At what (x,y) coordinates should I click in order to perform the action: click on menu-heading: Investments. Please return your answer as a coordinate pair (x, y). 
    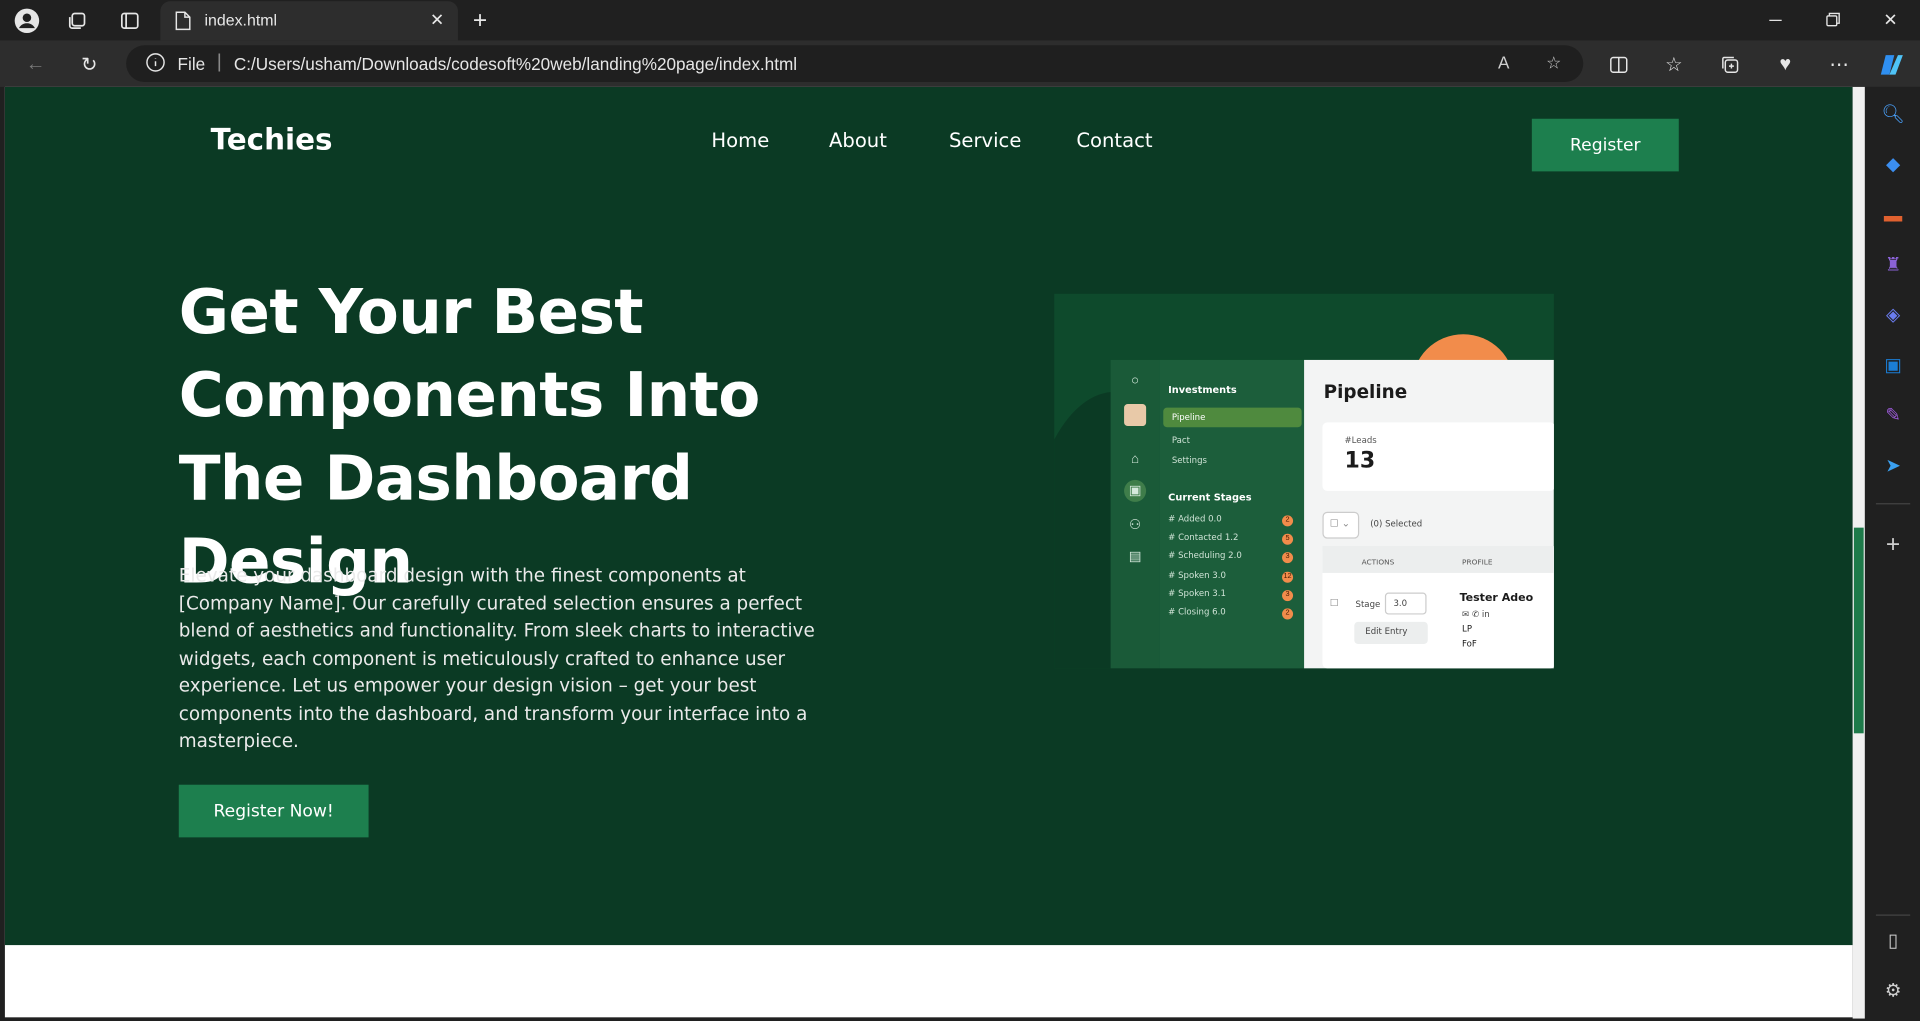
    Looking at the image, I should click on (1202, 390).